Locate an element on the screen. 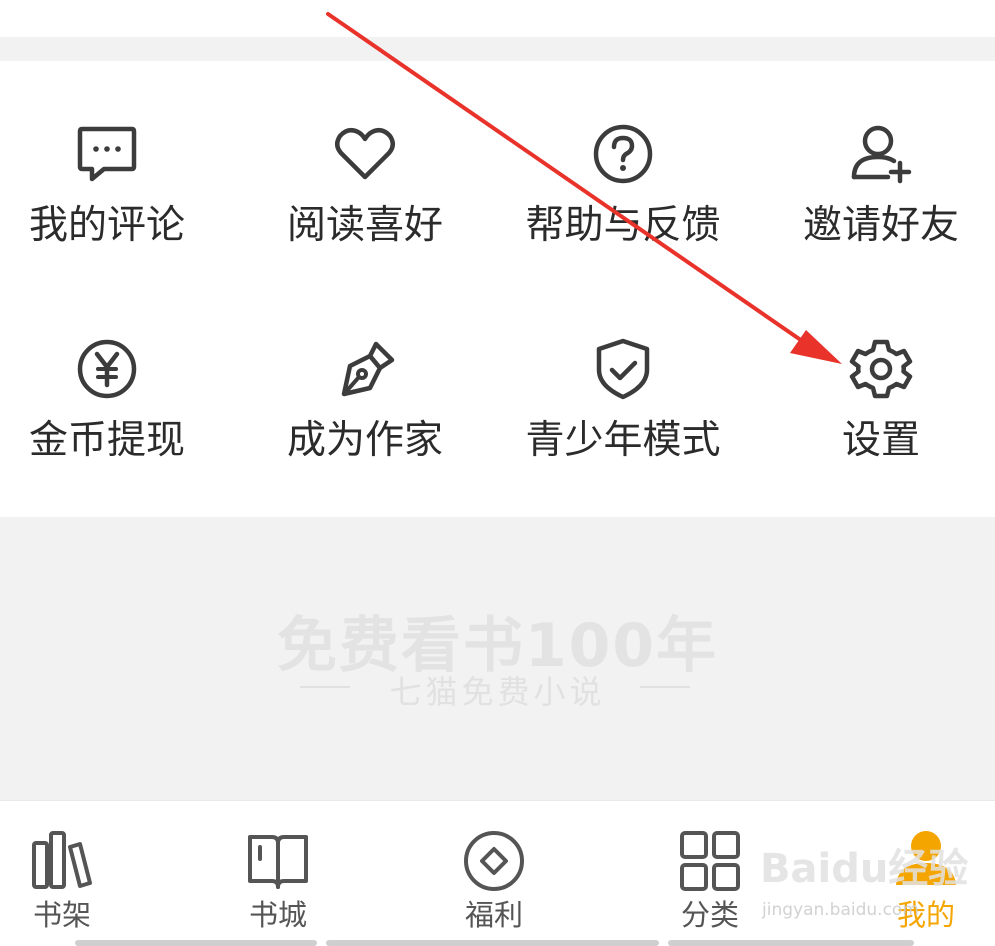 The width and height of the screenshot is (995, 946). pen-nib-icon is located at coordinates (365, 369).